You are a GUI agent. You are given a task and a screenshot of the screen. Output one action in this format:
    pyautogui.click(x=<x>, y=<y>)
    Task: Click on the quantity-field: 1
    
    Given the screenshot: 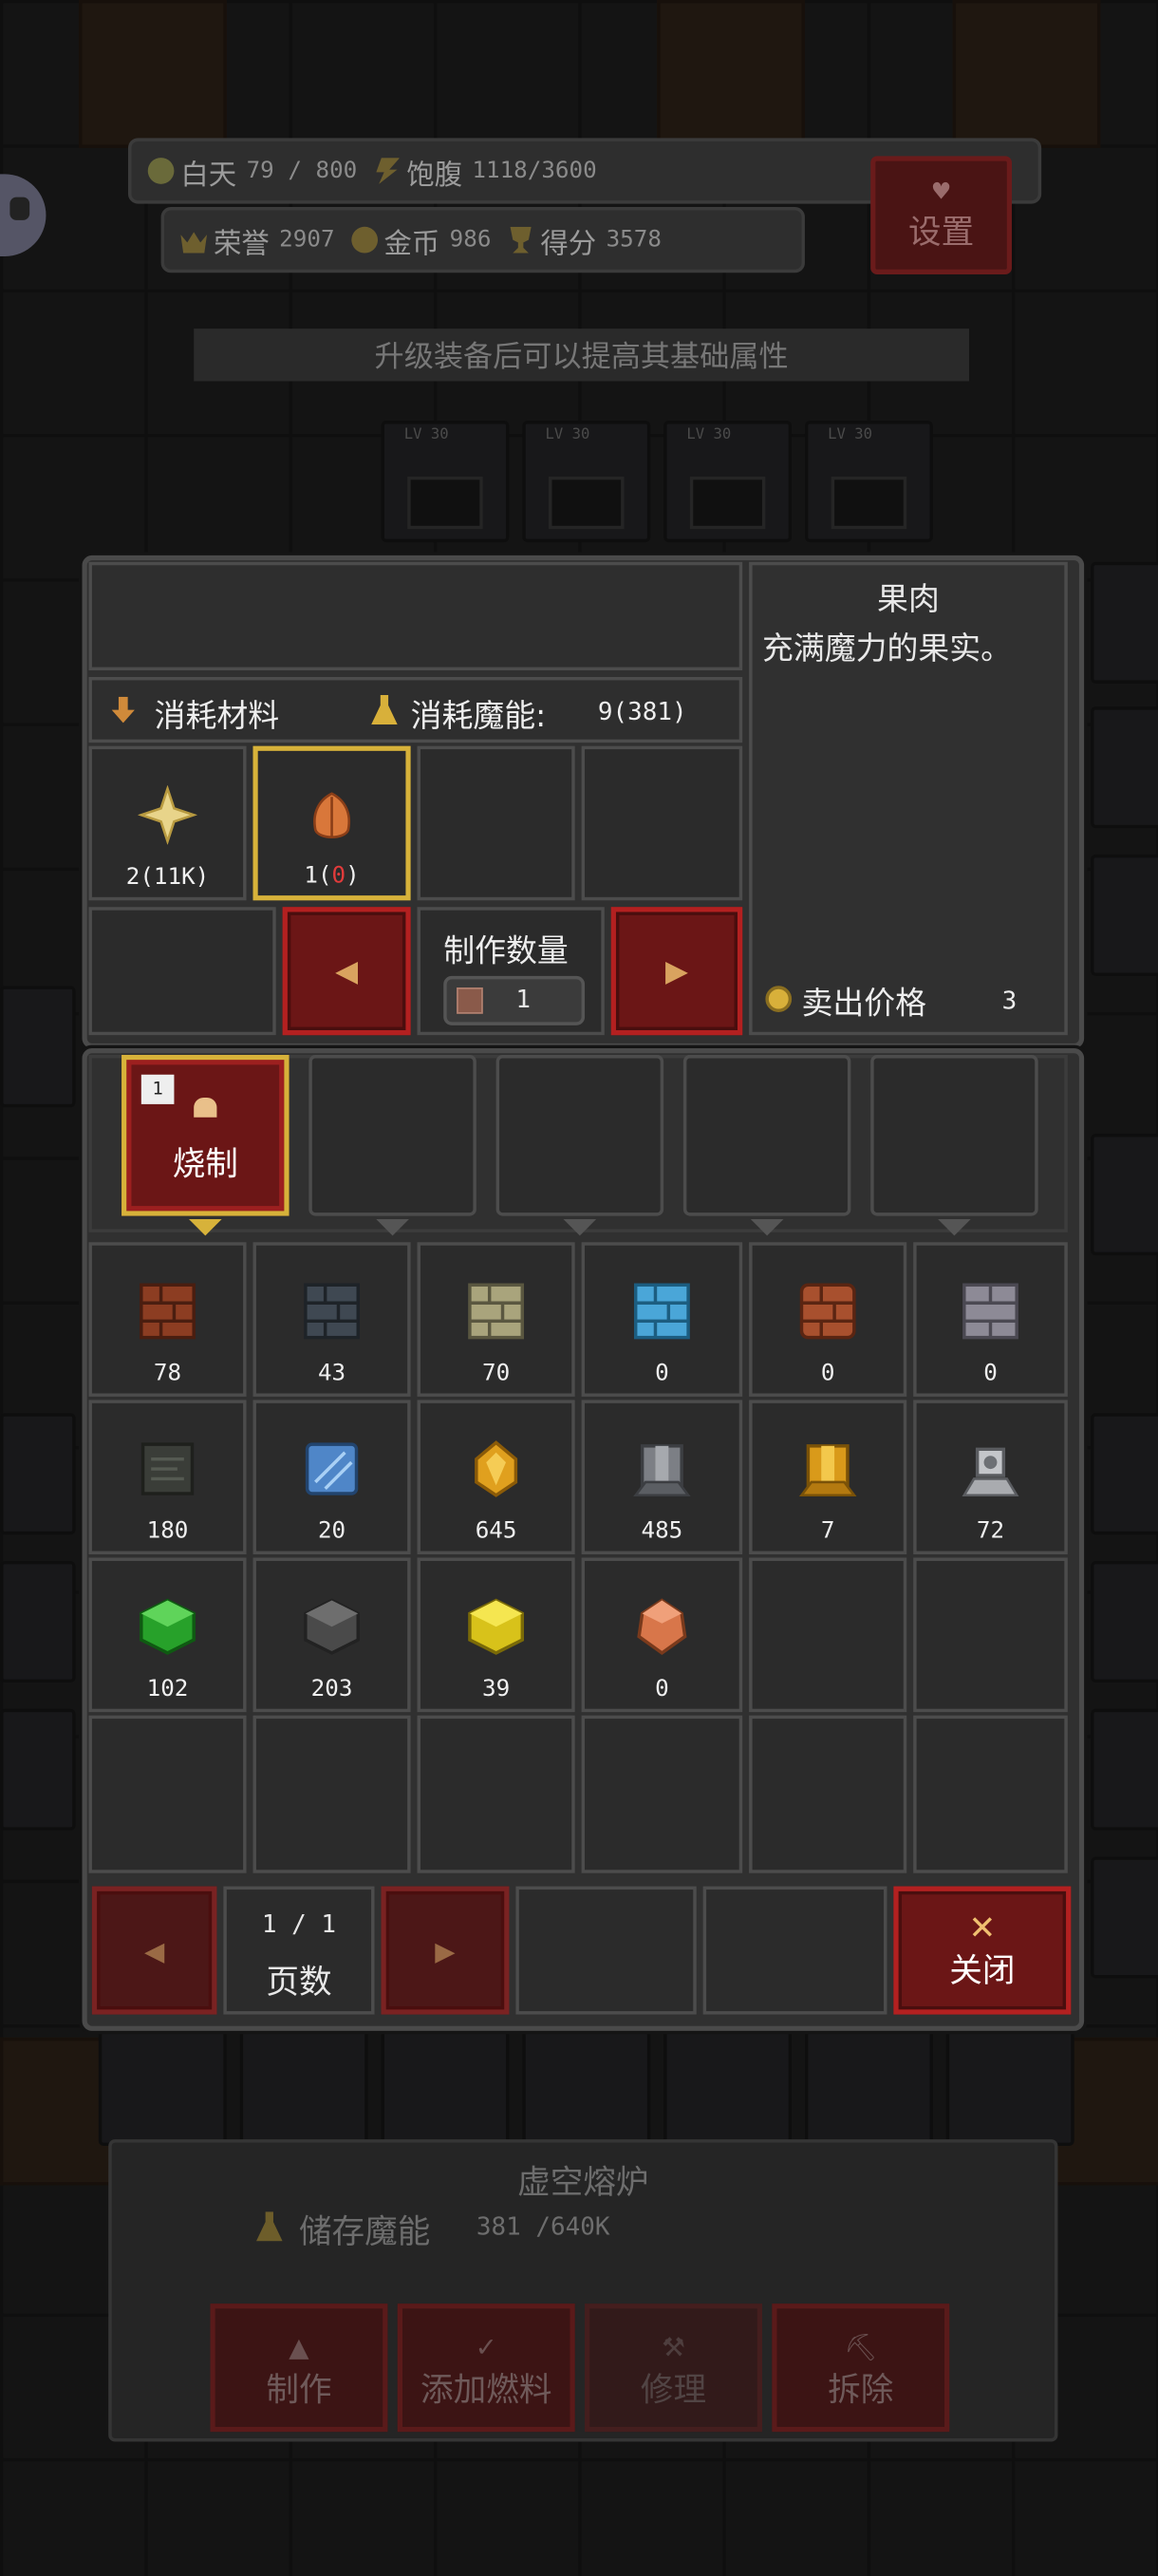 What is the action you would take?
    pyautogui.click(x=514, y=1000)
    